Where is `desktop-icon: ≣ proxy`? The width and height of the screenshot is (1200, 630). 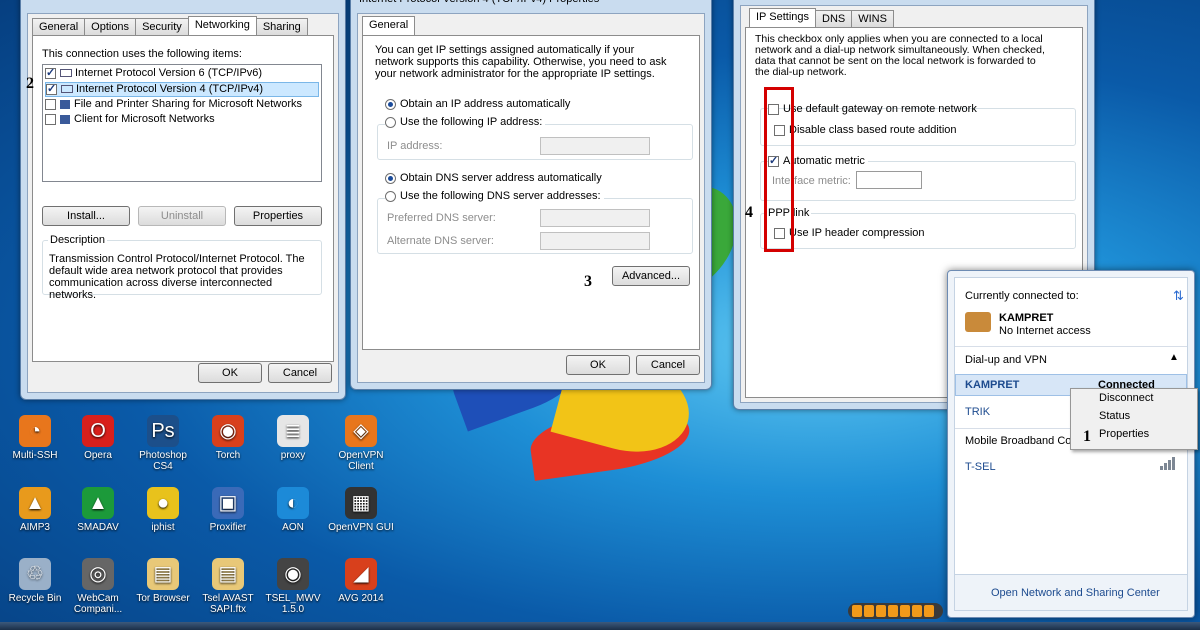
desktop-icon: ≣ proxy is located at coordinates (293, 438).